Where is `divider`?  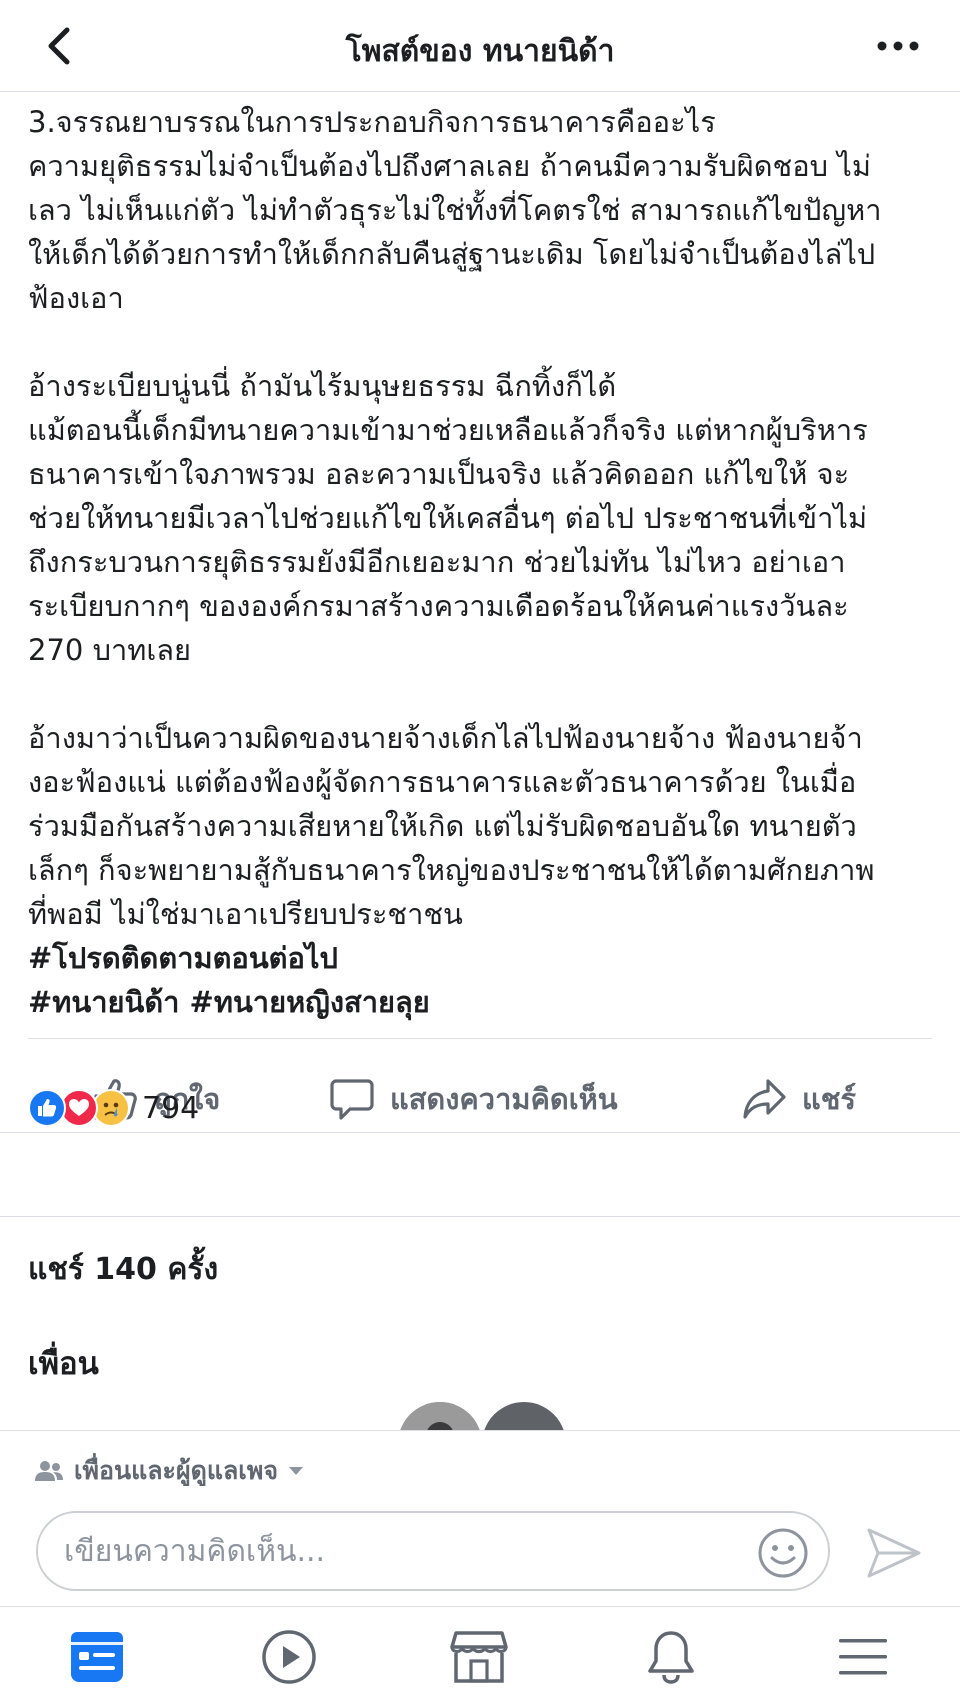 divider is located at coordinates (480, 1216).